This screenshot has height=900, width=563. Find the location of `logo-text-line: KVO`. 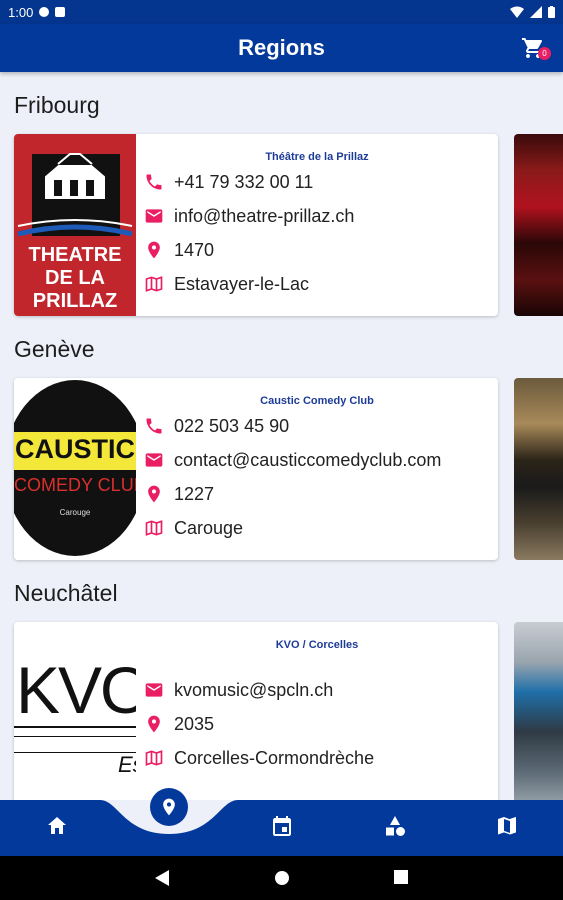

logo-text-line: KVO is located at coordinates (76, 690).